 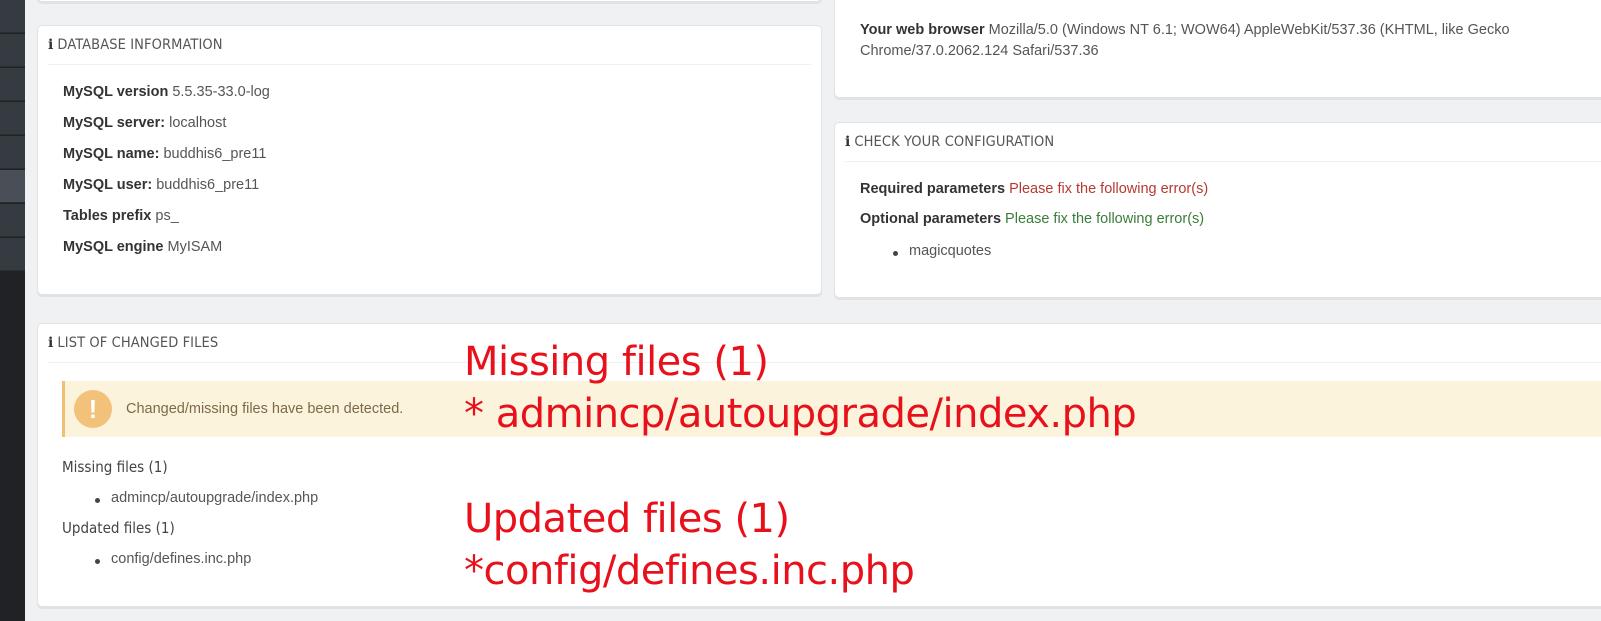 What do you see at coordinates (206, 498) in the screenshot?
I see `list-item: admincp/autoupgrade/index.php` at bounding box center [206, 498].